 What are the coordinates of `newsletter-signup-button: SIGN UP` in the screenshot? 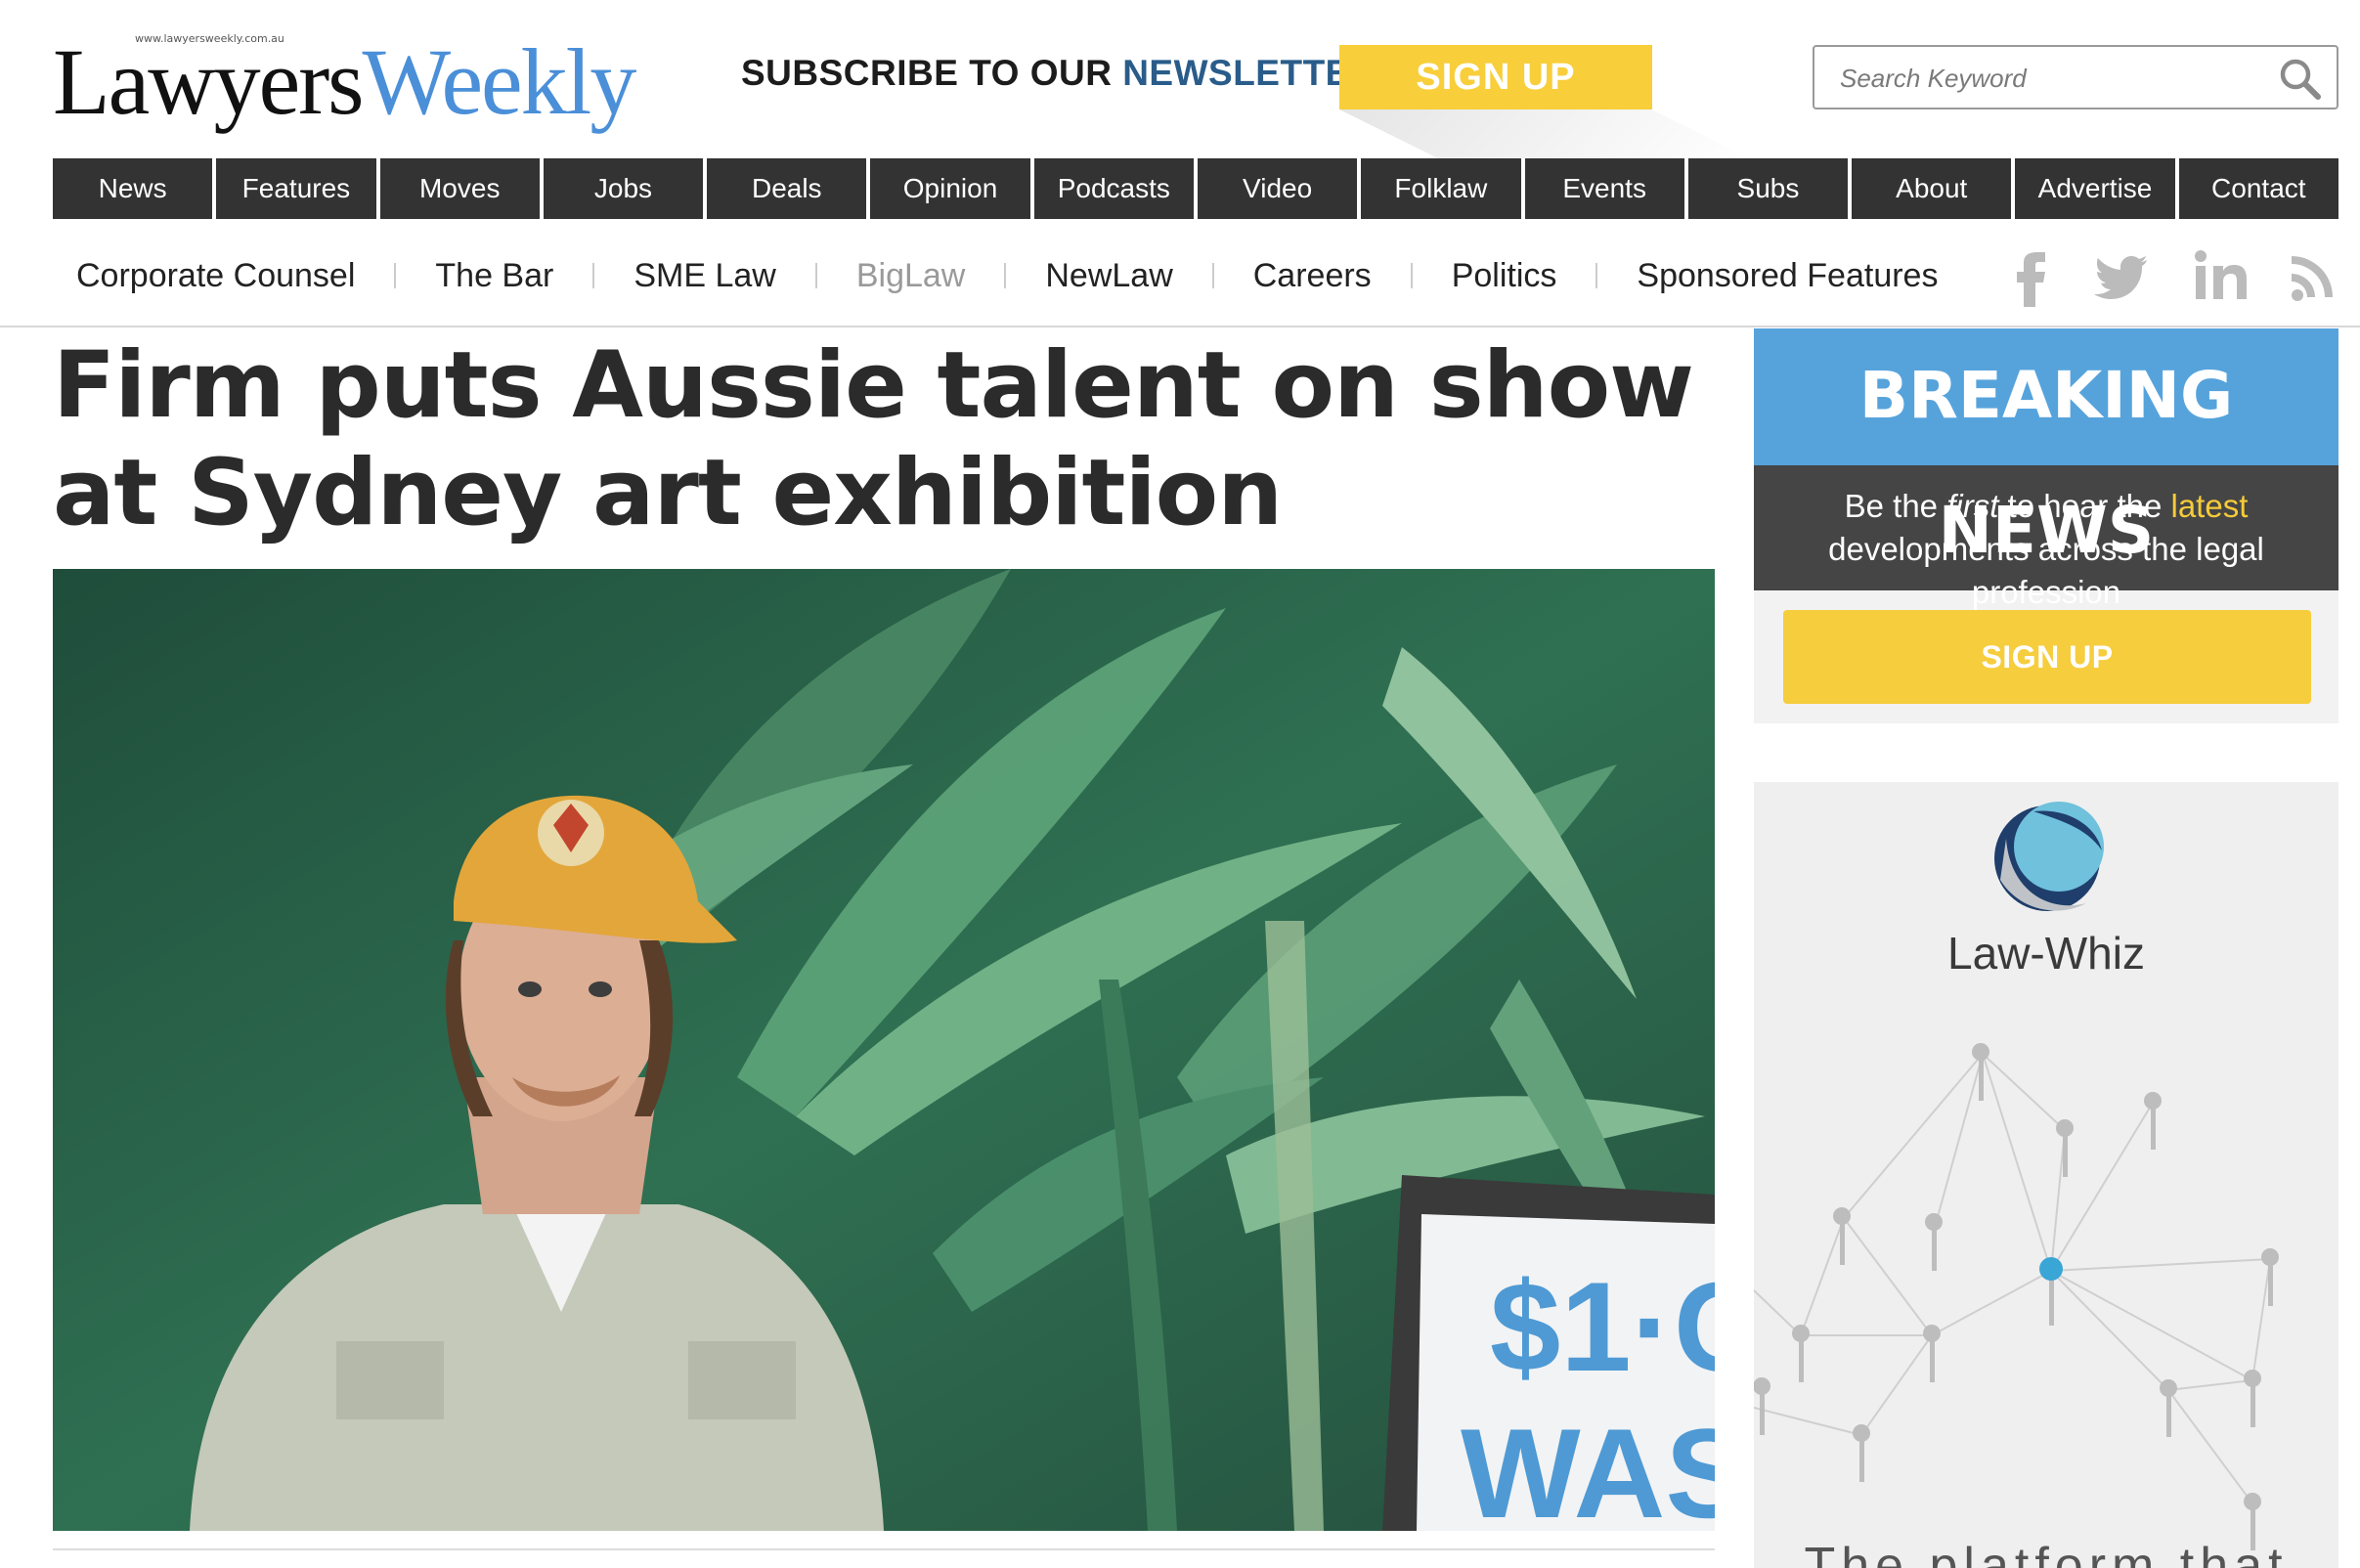 It's located at (1495, 77).